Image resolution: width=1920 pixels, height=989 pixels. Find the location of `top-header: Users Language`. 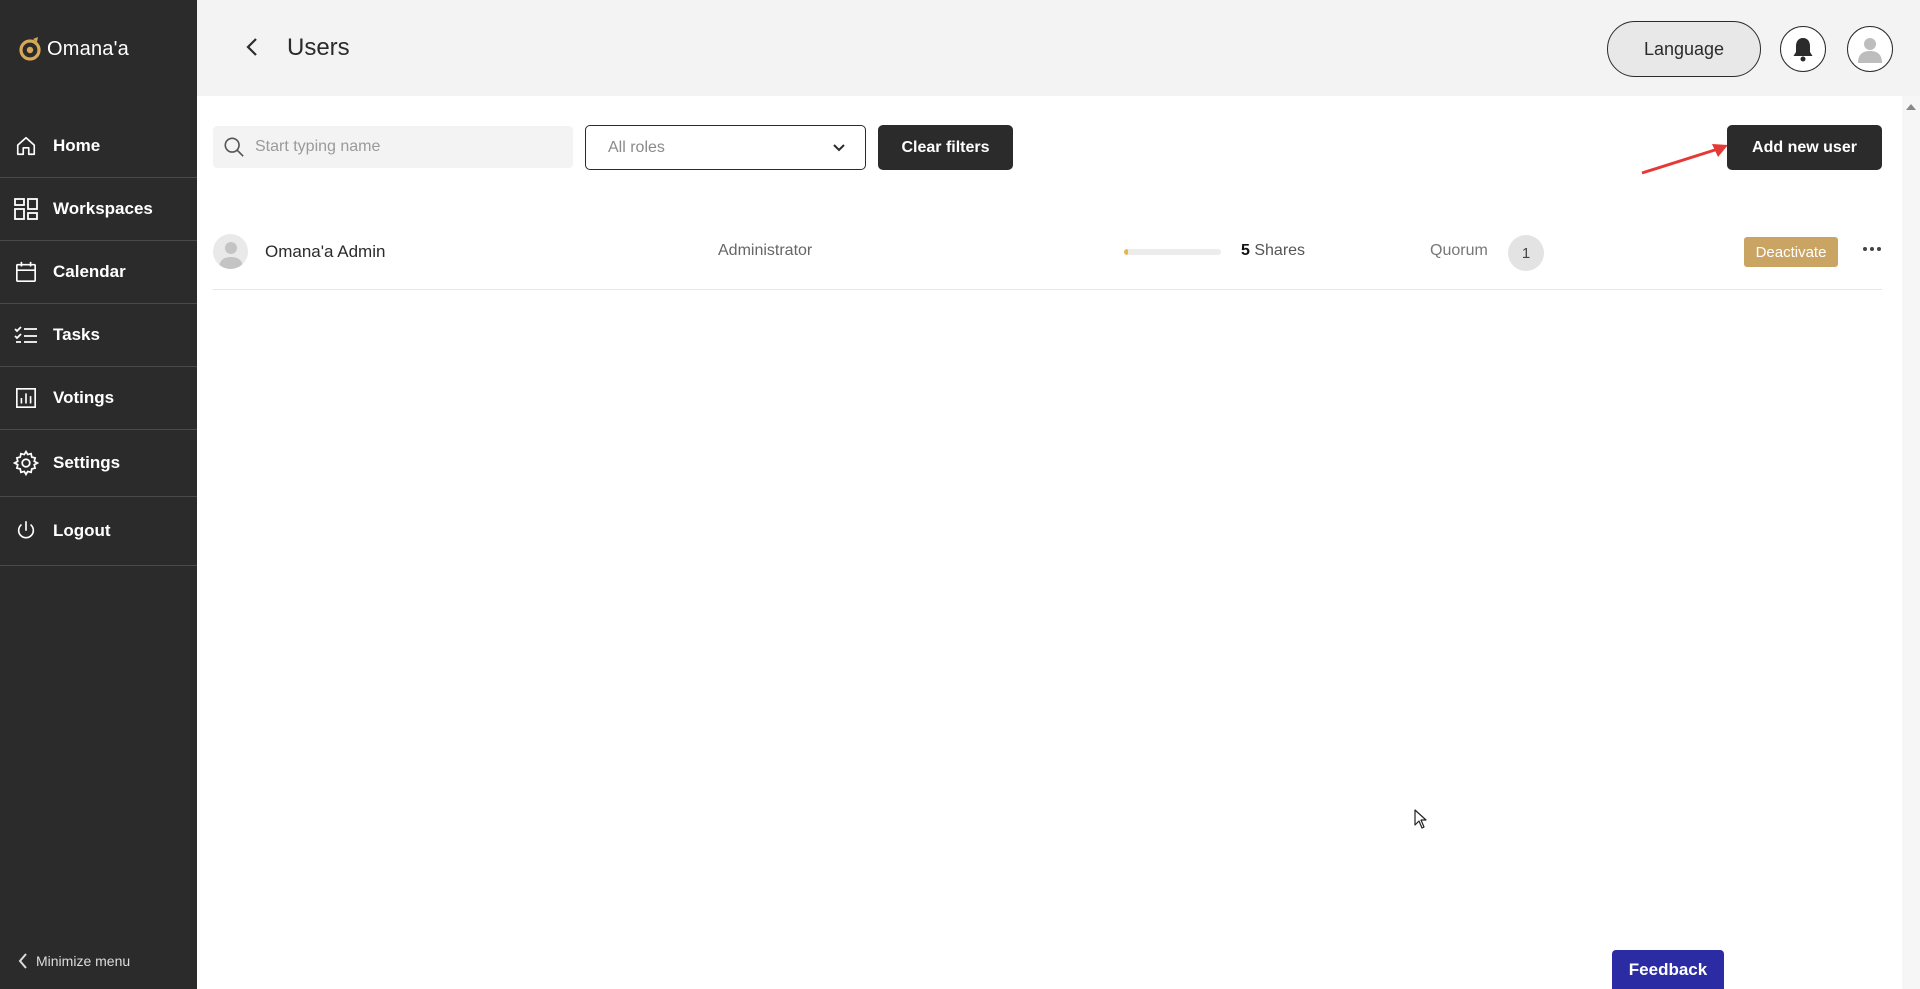

top-header: Users Language is located at coordinates (1058, 48).